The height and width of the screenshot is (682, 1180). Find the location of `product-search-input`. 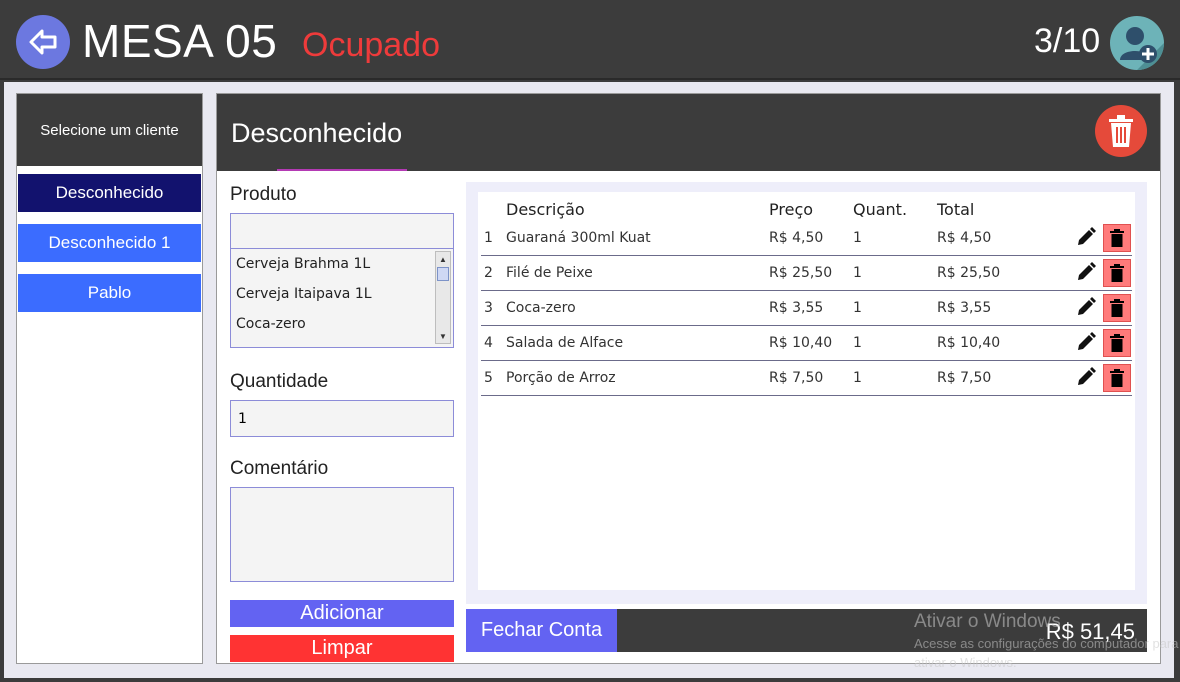

product-search-input is located at coordinates (342, 231).